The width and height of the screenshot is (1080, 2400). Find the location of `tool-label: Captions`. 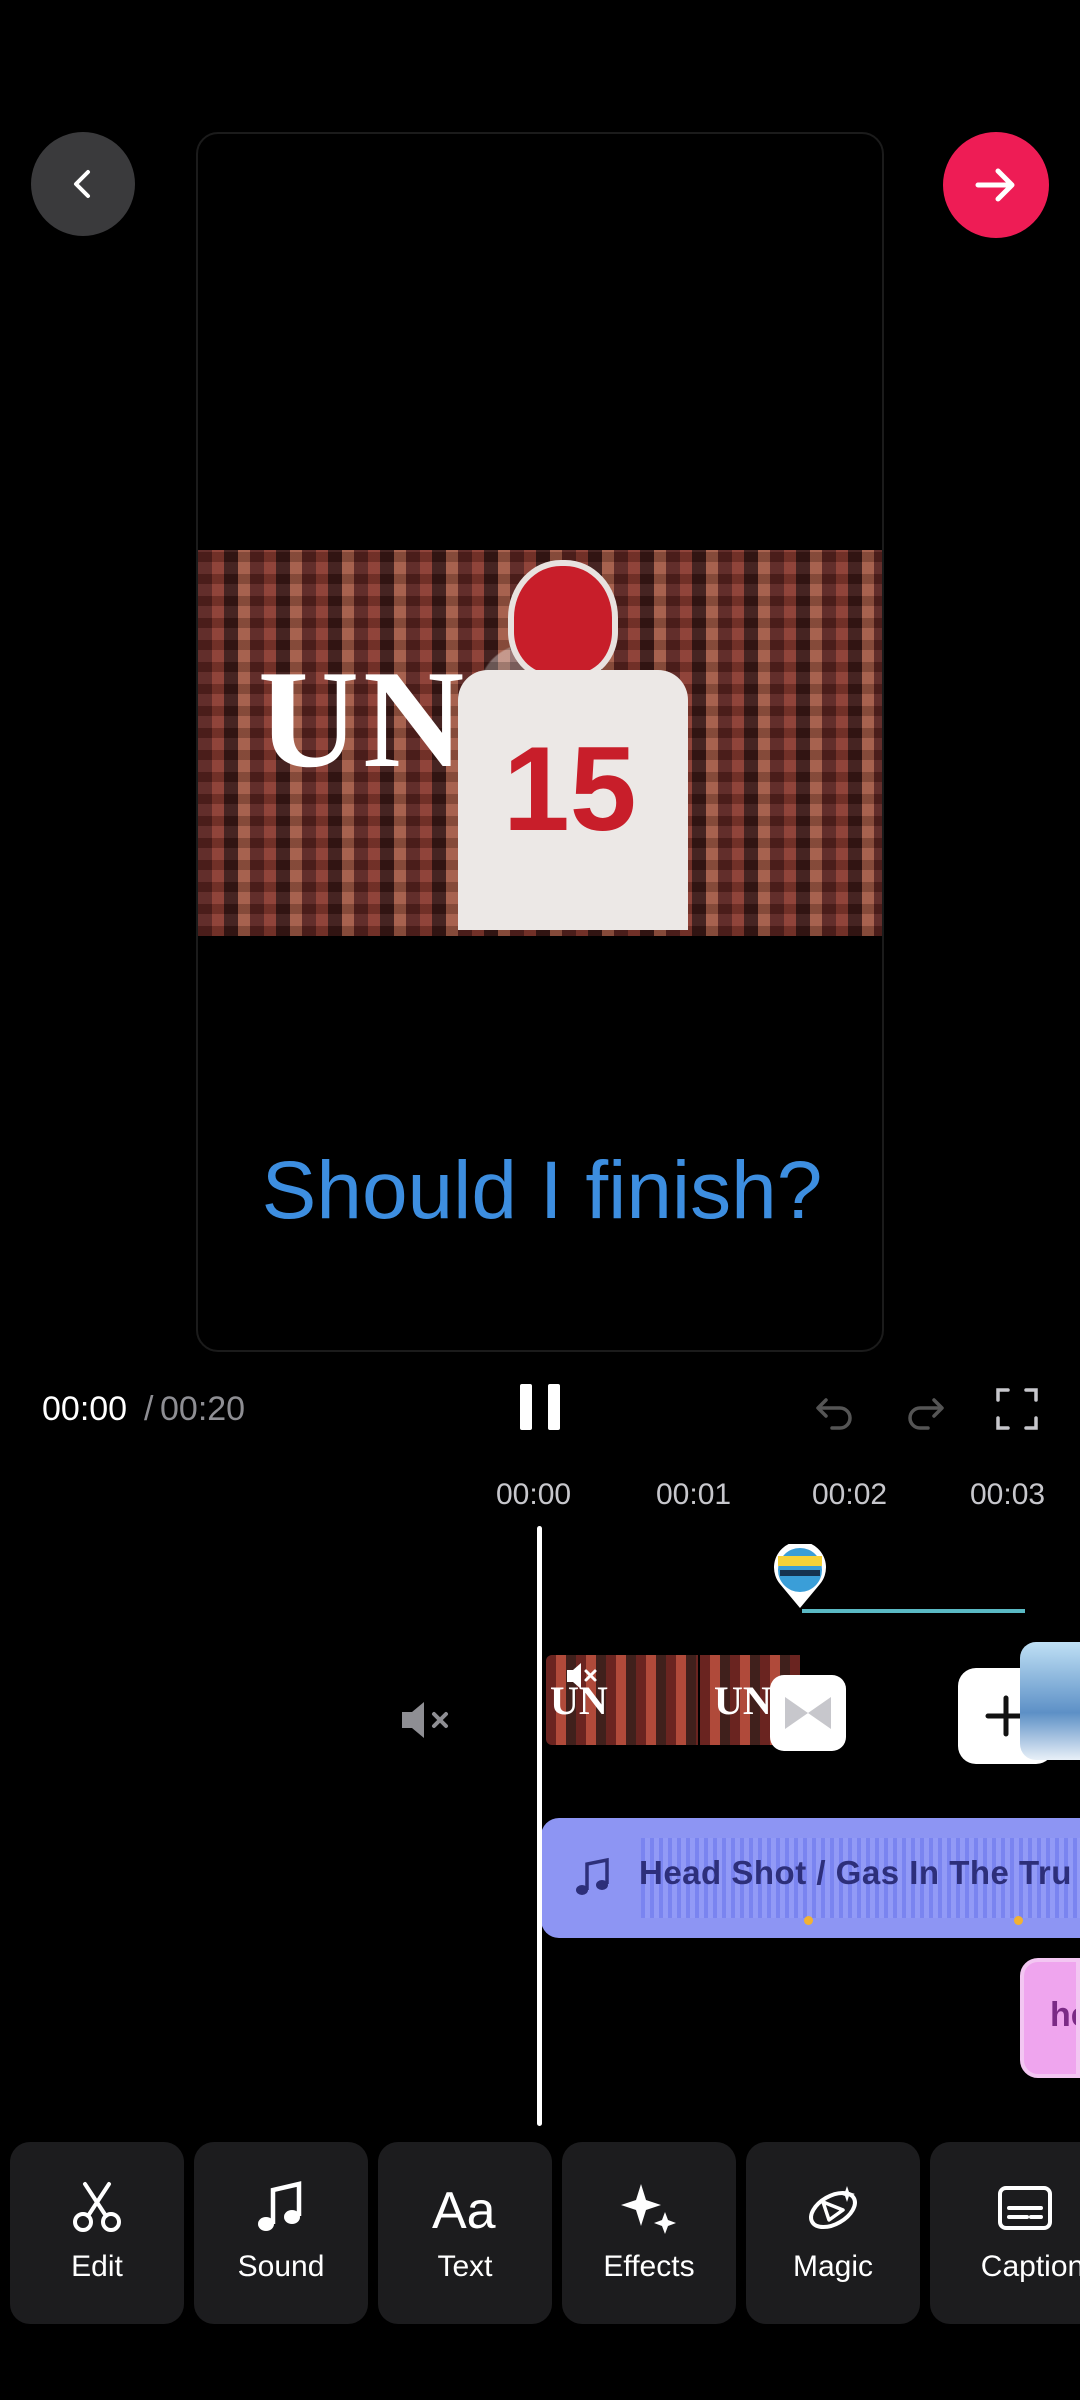

tool-label: Captions is located at coordinates (1030, 2266).